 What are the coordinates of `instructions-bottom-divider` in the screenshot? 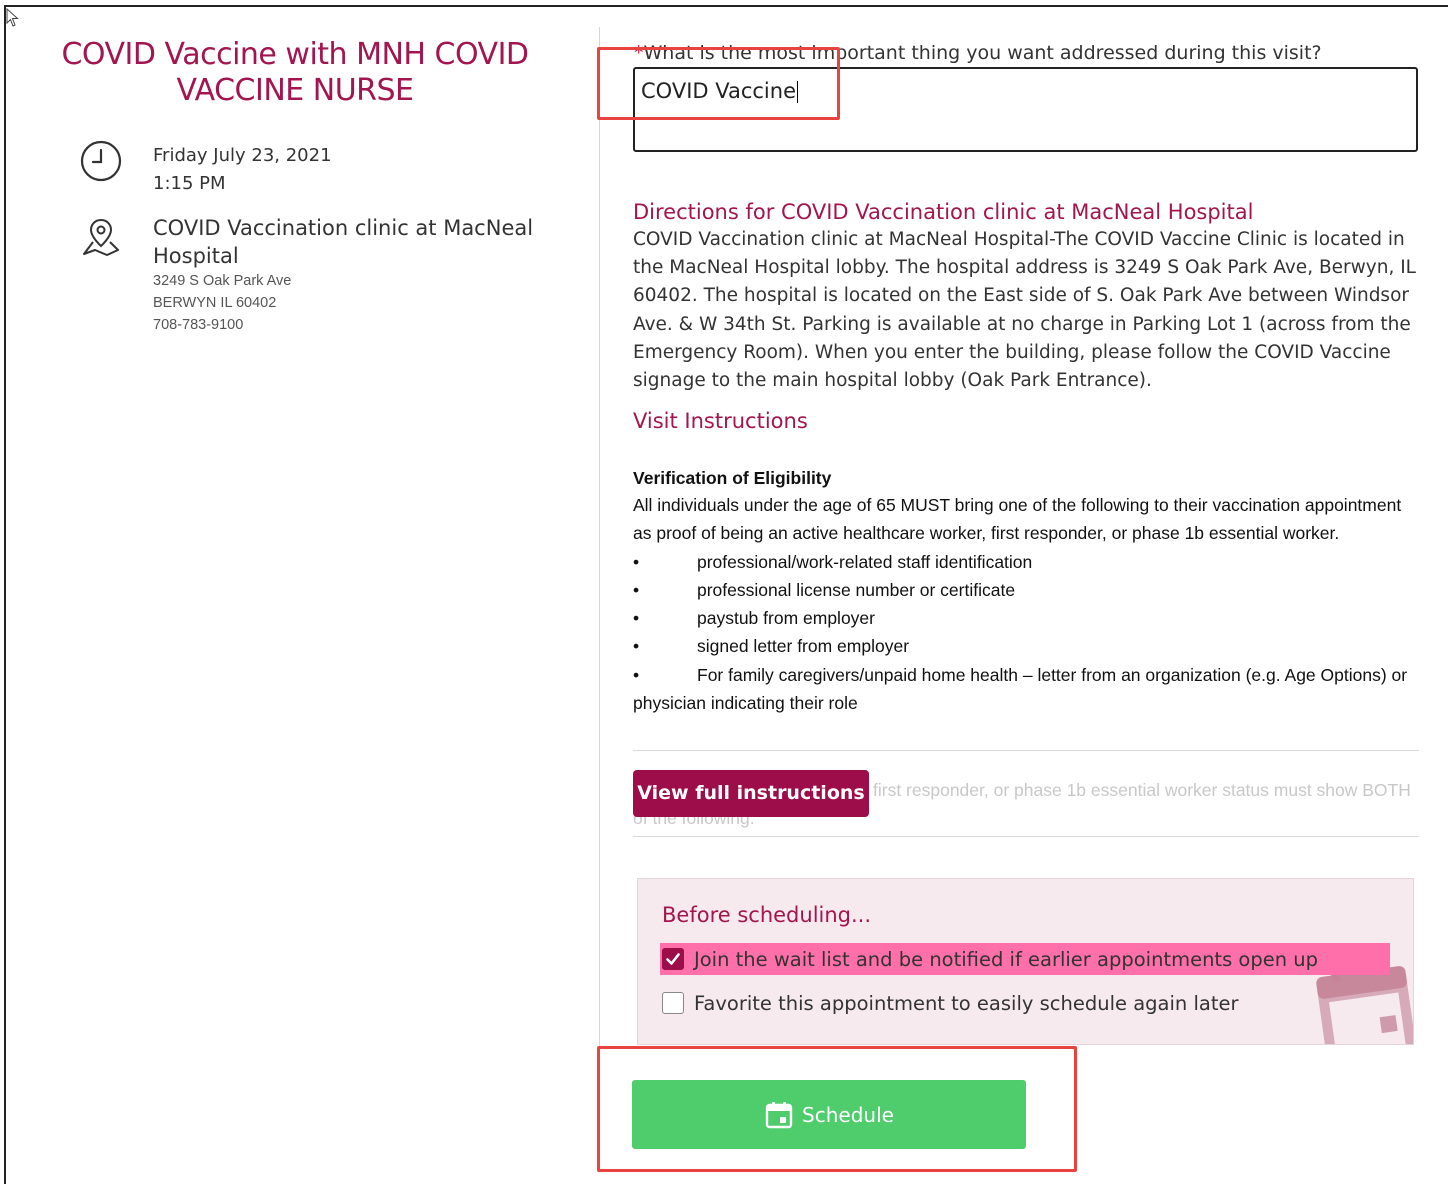 It's located at (1026, 836).